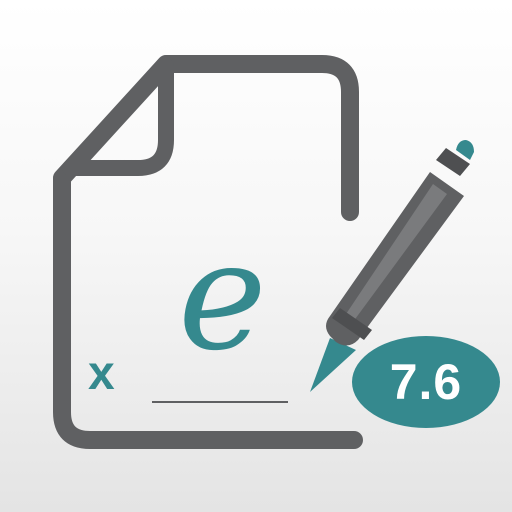 The height and width of the screenshot is (512, 512). Describe the element at coordinates (222, 297) in the screenshot. I see `signature-e-letter: e` at that location.